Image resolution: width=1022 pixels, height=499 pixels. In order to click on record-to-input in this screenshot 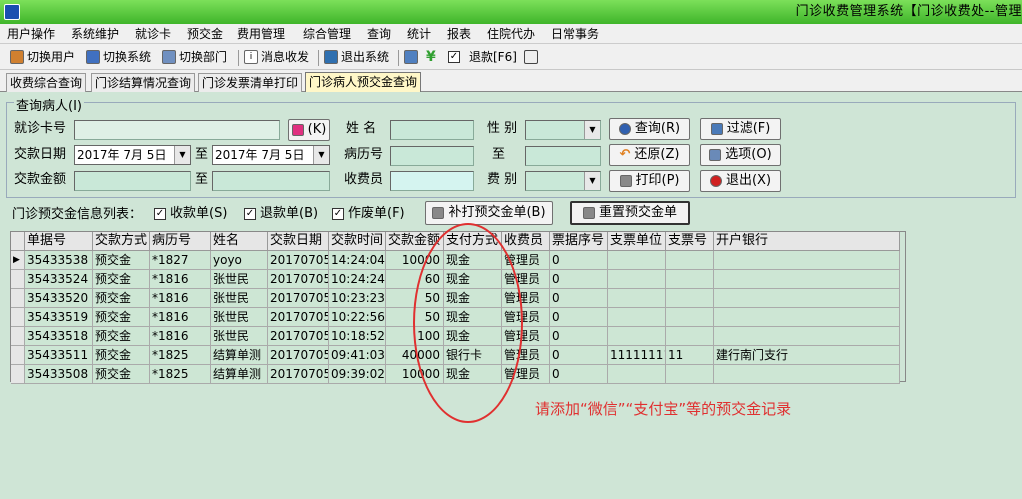, I will do `click(563, 156)`.